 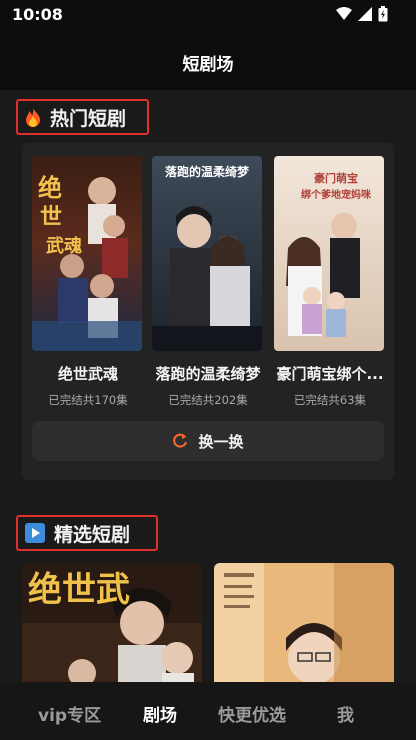 I want to click on refresh-button: 换一换, so click(x=208, y=441).